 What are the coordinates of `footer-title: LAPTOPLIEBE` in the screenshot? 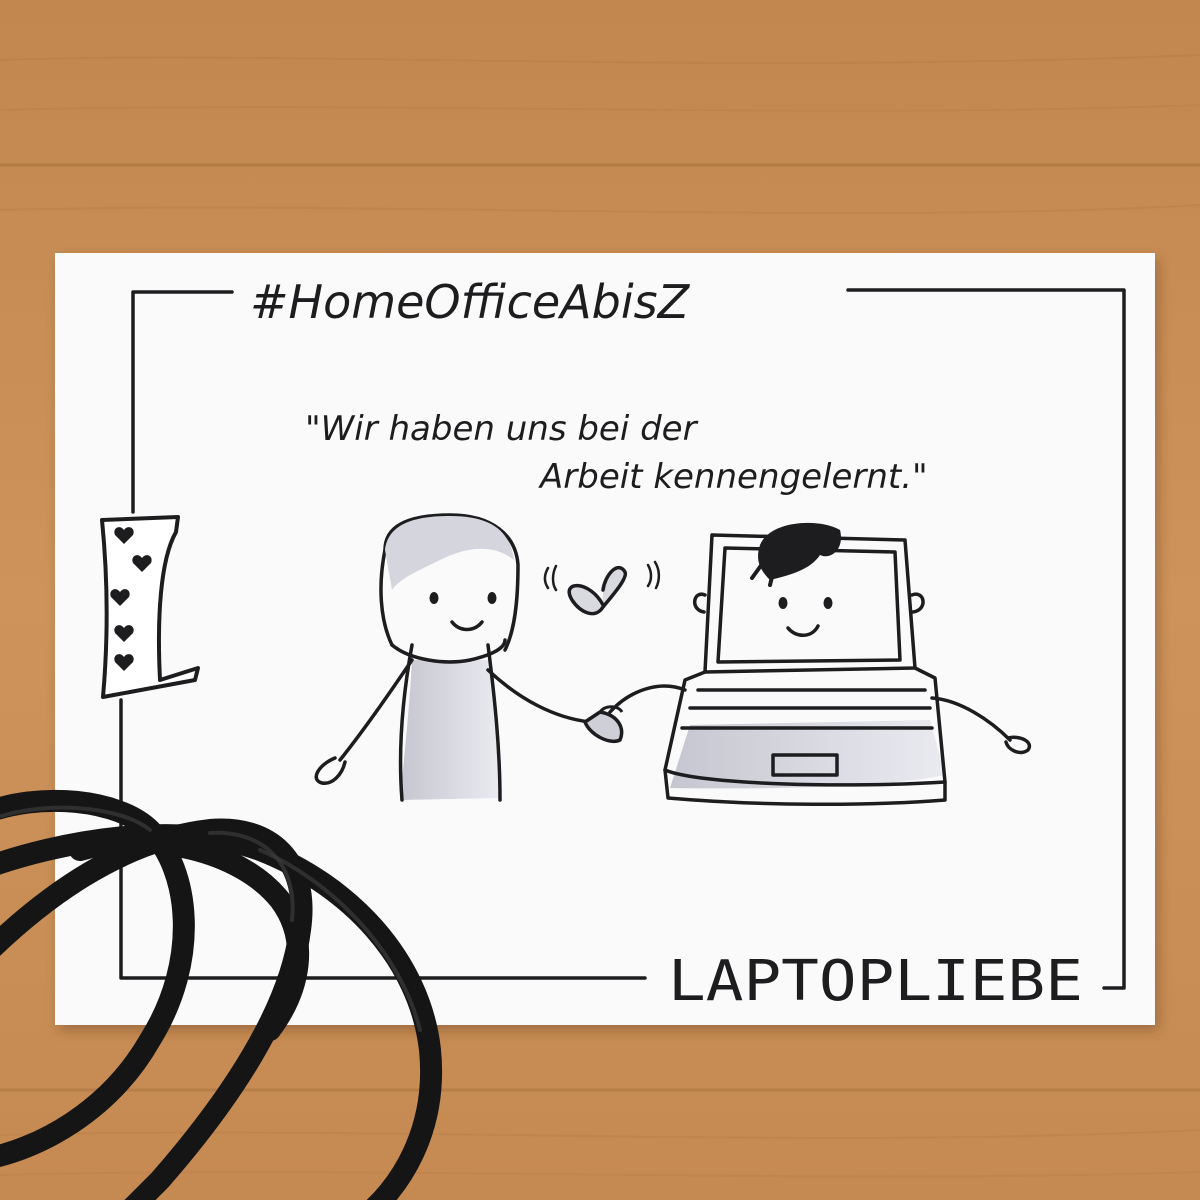 It's located at (875, 981).